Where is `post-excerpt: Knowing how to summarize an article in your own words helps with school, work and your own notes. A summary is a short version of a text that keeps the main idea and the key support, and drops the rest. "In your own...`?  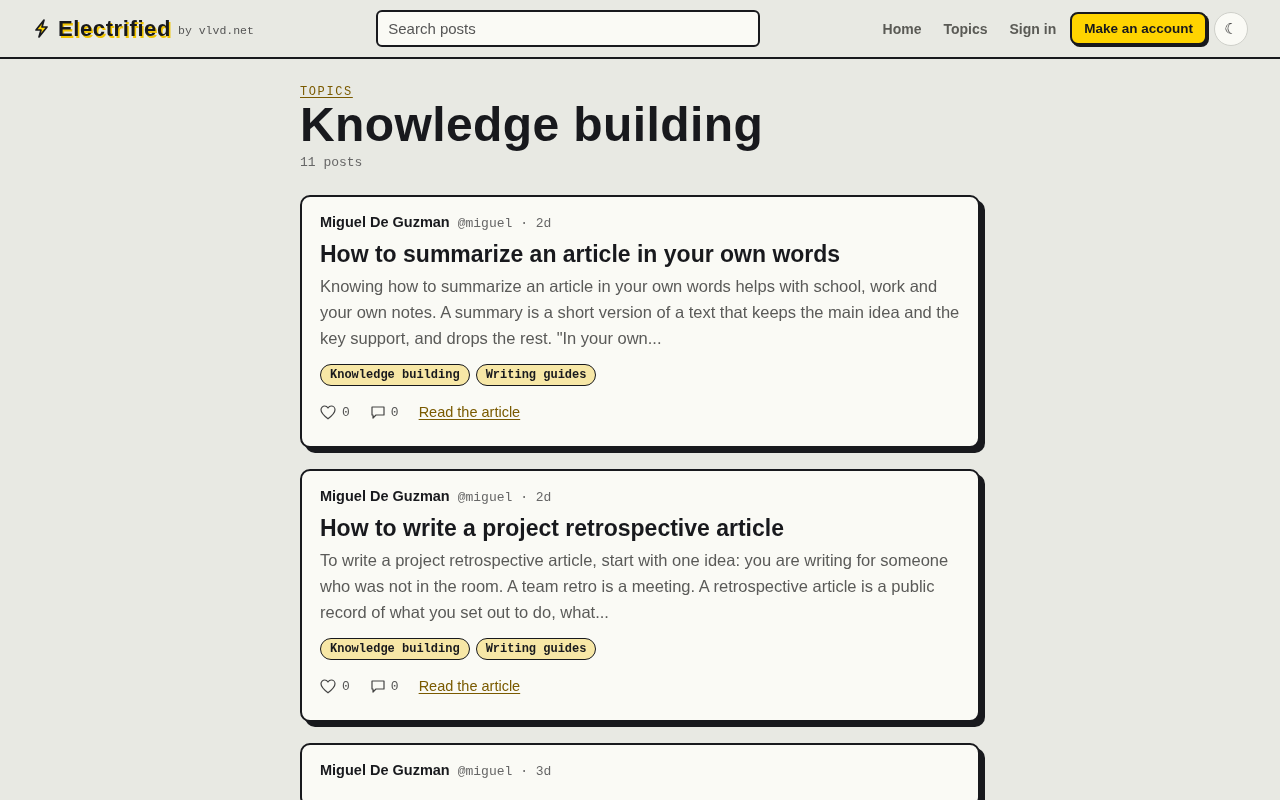
post-excerpt: Knowing how to summarize an article in your own words helps with school, work and your own notes. A summary is a short version of a text that keeps the main idea and the key support, and drops the rest. "In your own... is located at coordinates (640, 312).